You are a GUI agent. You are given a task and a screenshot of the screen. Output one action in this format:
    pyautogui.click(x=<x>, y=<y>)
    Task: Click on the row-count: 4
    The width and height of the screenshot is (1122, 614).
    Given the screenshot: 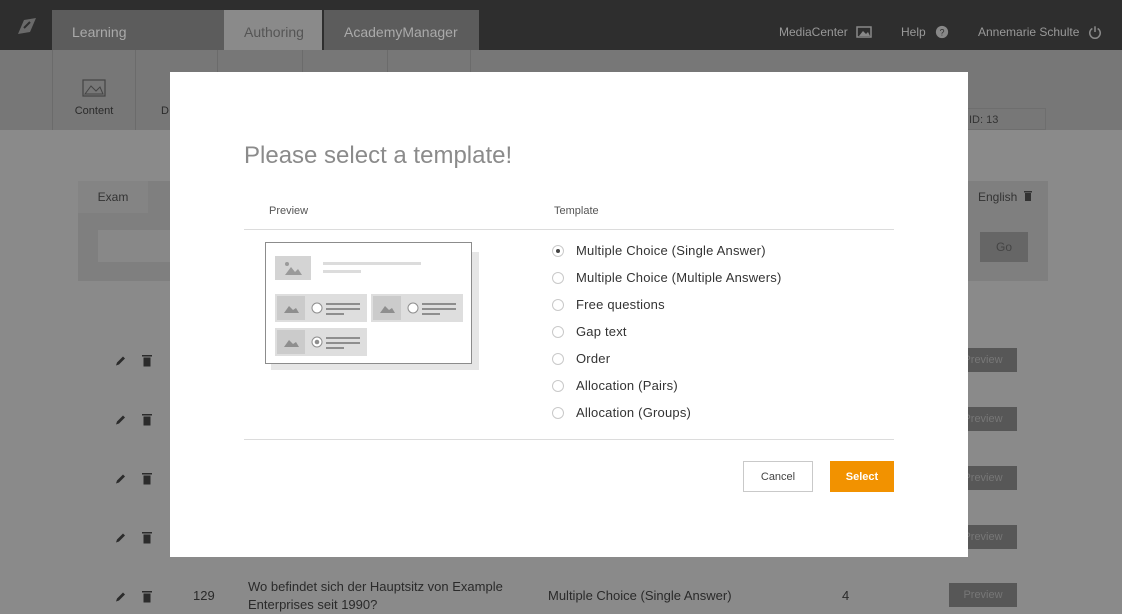 What is the action you would take?
    pyautogui.click(x=846, y=595)
    